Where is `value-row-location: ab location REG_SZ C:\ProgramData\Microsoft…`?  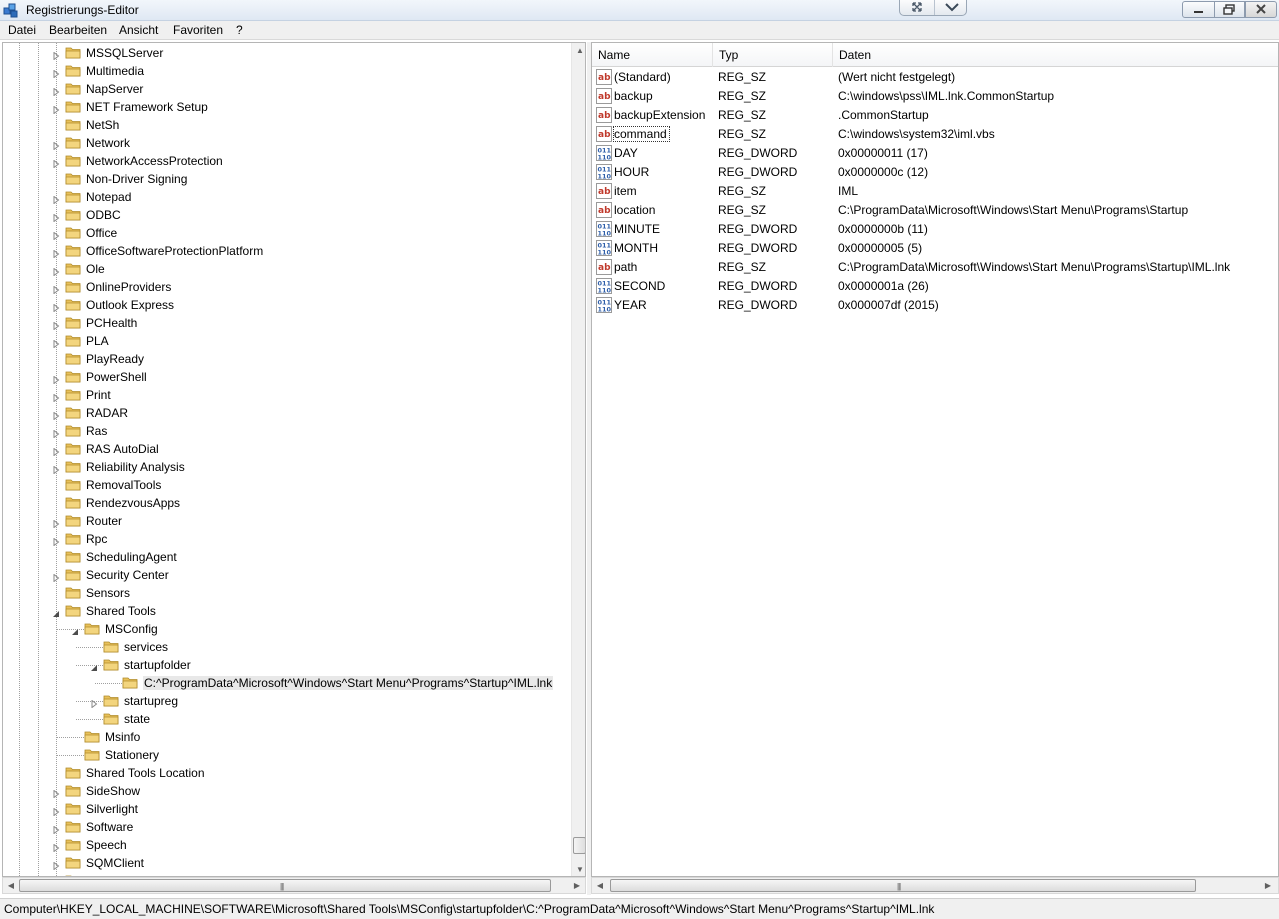 value-row-location: ab location REG_SZ C:\ProgramData\Microsoft… is located at coordinates (935, 210).